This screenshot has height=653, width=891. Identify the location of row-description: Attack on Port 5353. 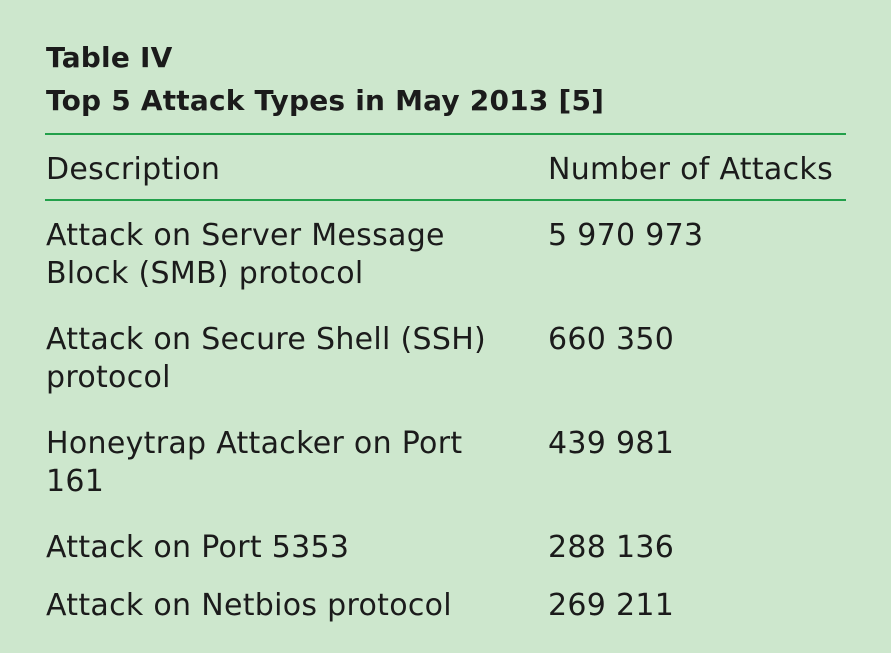
(198, 547).